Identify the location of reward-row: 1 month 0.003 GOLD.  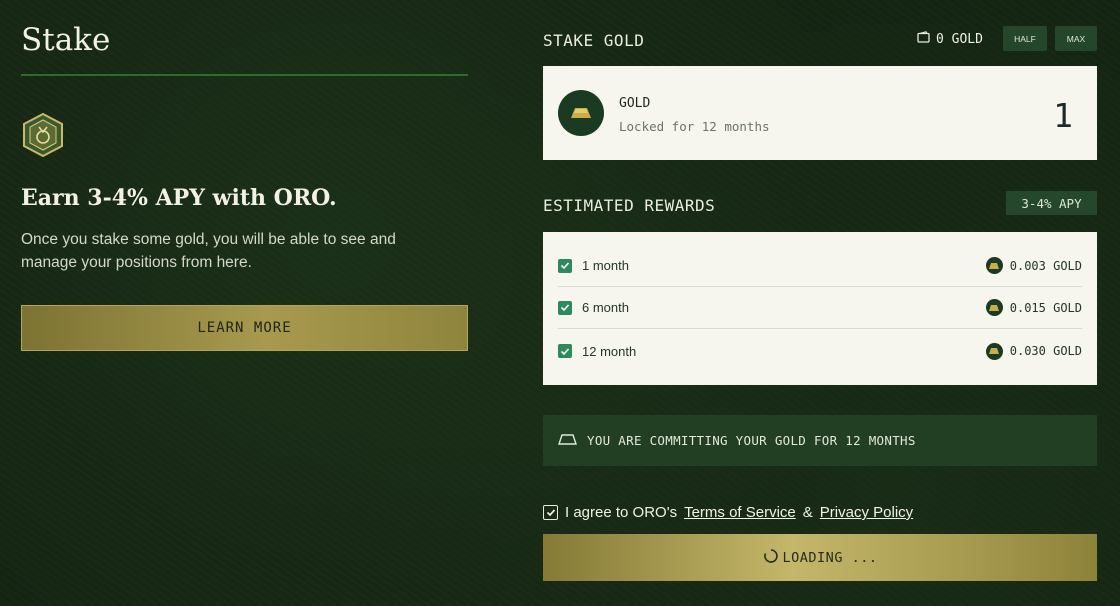
(820, 266).